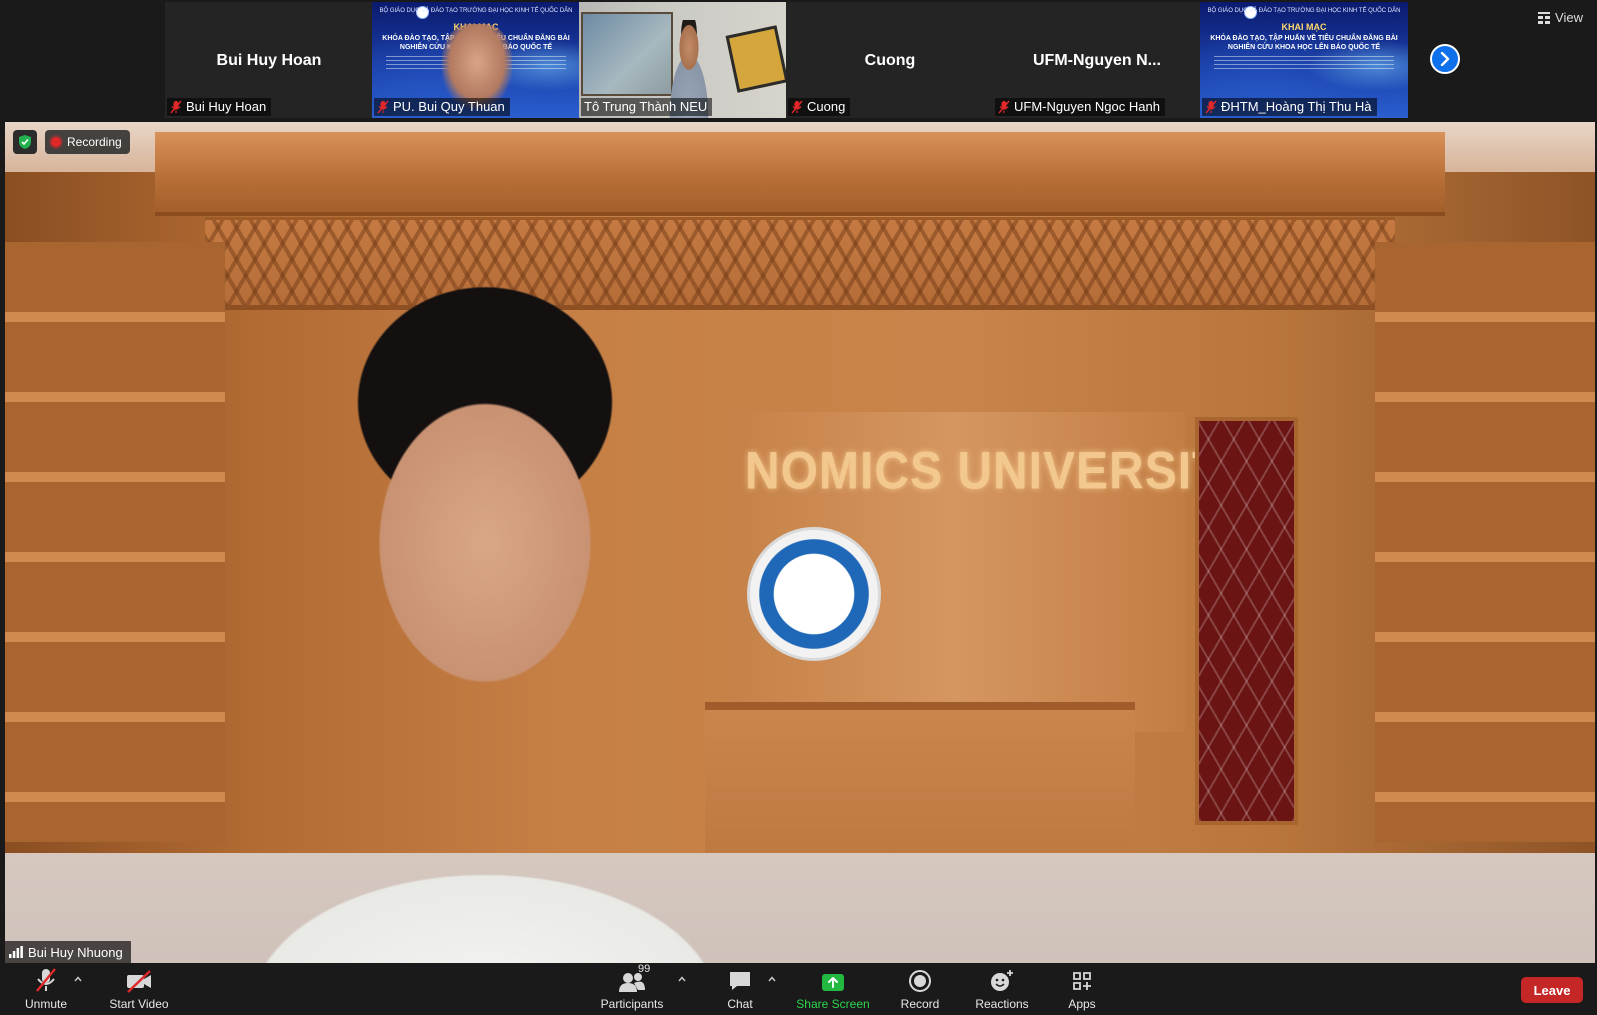  I want to click on reactions-label: Reactions, so click(1002, 1004).